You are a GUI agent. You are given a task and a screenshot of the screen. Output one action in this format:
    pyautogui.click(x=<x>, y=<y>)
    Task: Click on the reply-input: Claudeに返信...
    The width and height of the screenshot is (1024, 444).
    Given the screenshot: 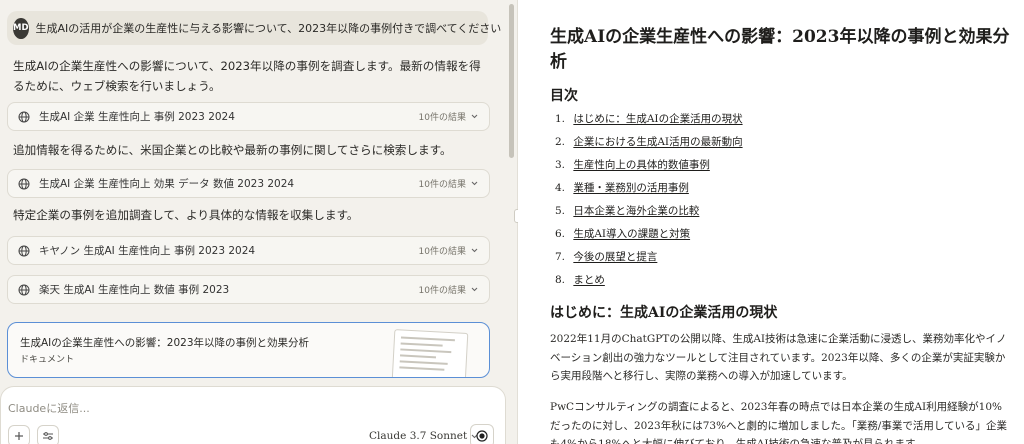 What is the action you would take?
    pyautogui.click(x=49, y=408)
    